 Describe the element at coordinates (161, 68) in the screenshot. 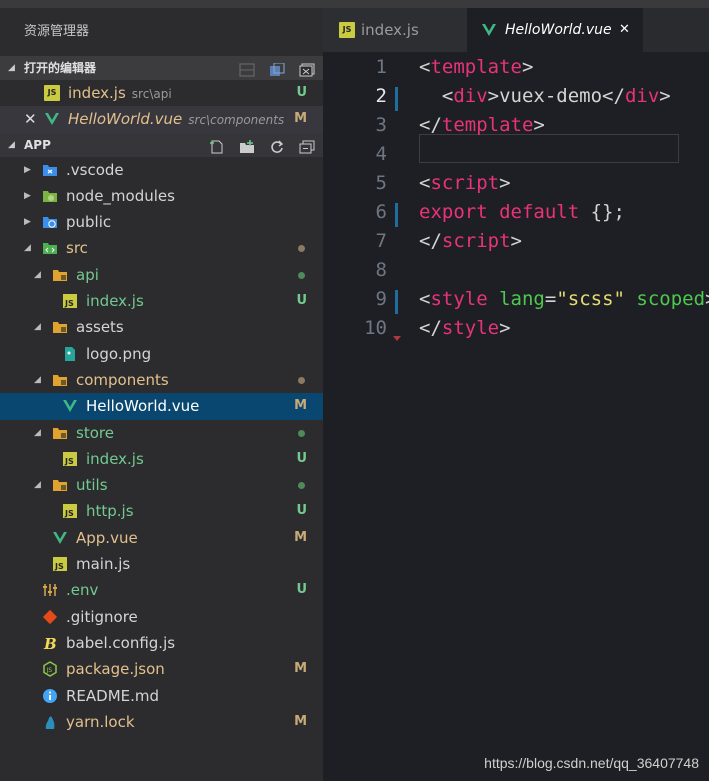

I see `open-editors-header: ◢ 打开的编辑器` at that location.